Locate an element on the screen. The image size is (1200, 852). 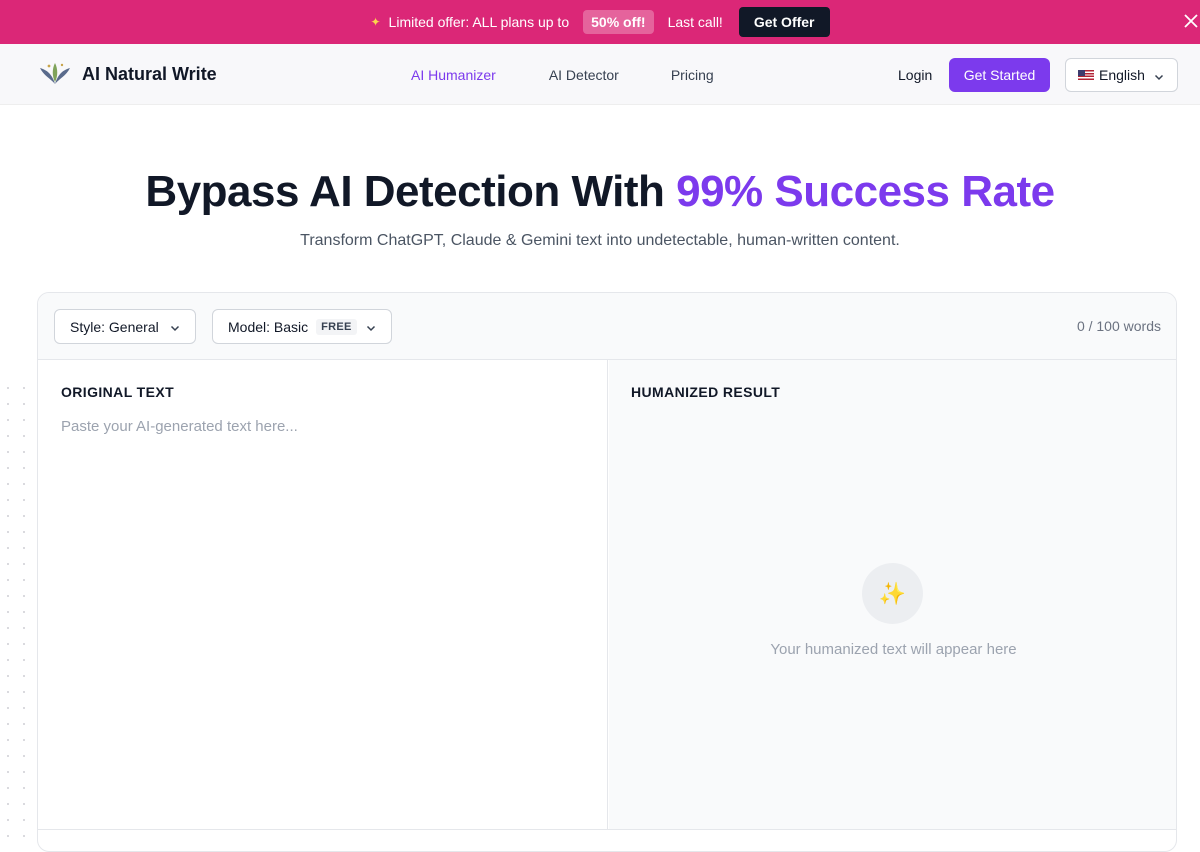
model-dropdown-label: Model: Basic is located at coordinates (268, 326).